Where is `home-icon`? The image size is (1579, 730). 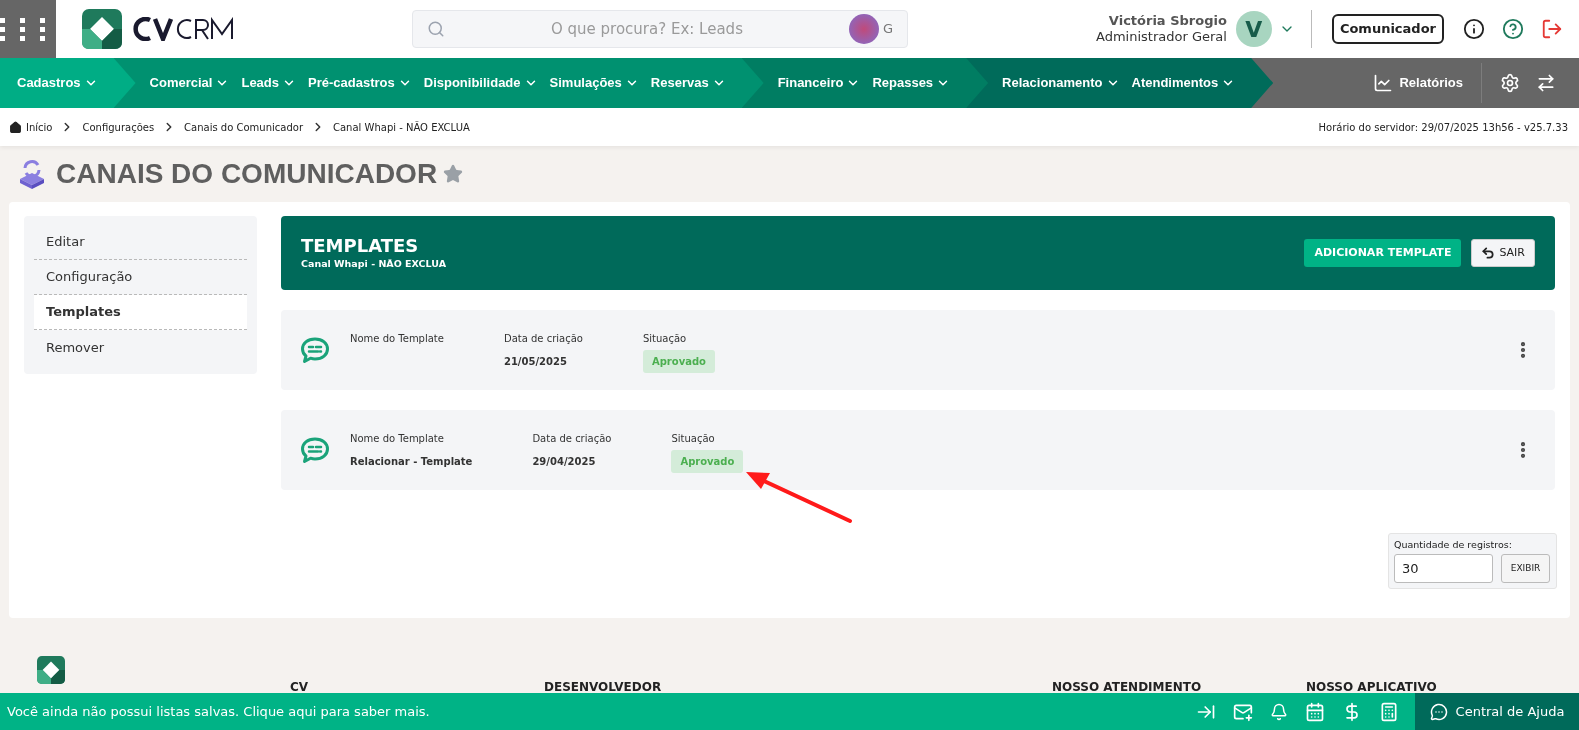
home-icon is located at coordinates (15, 127).